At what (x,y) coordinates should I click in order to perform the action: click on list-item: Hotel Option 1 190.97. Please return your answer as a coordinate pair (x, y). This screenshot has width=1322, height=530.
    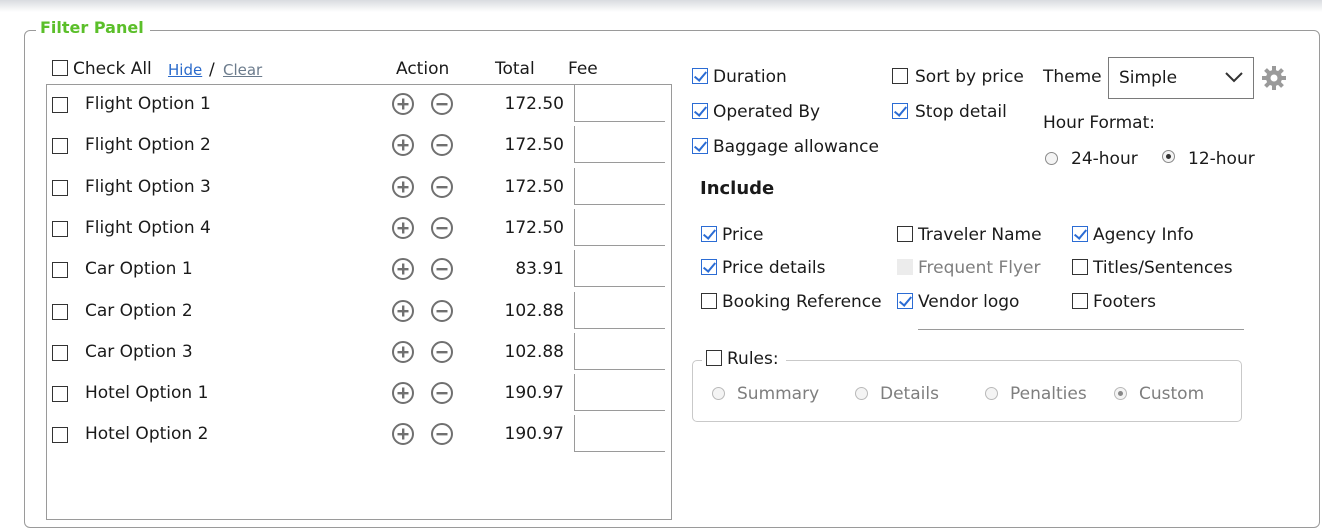
    Looking at the image, I should click on (359, 394).